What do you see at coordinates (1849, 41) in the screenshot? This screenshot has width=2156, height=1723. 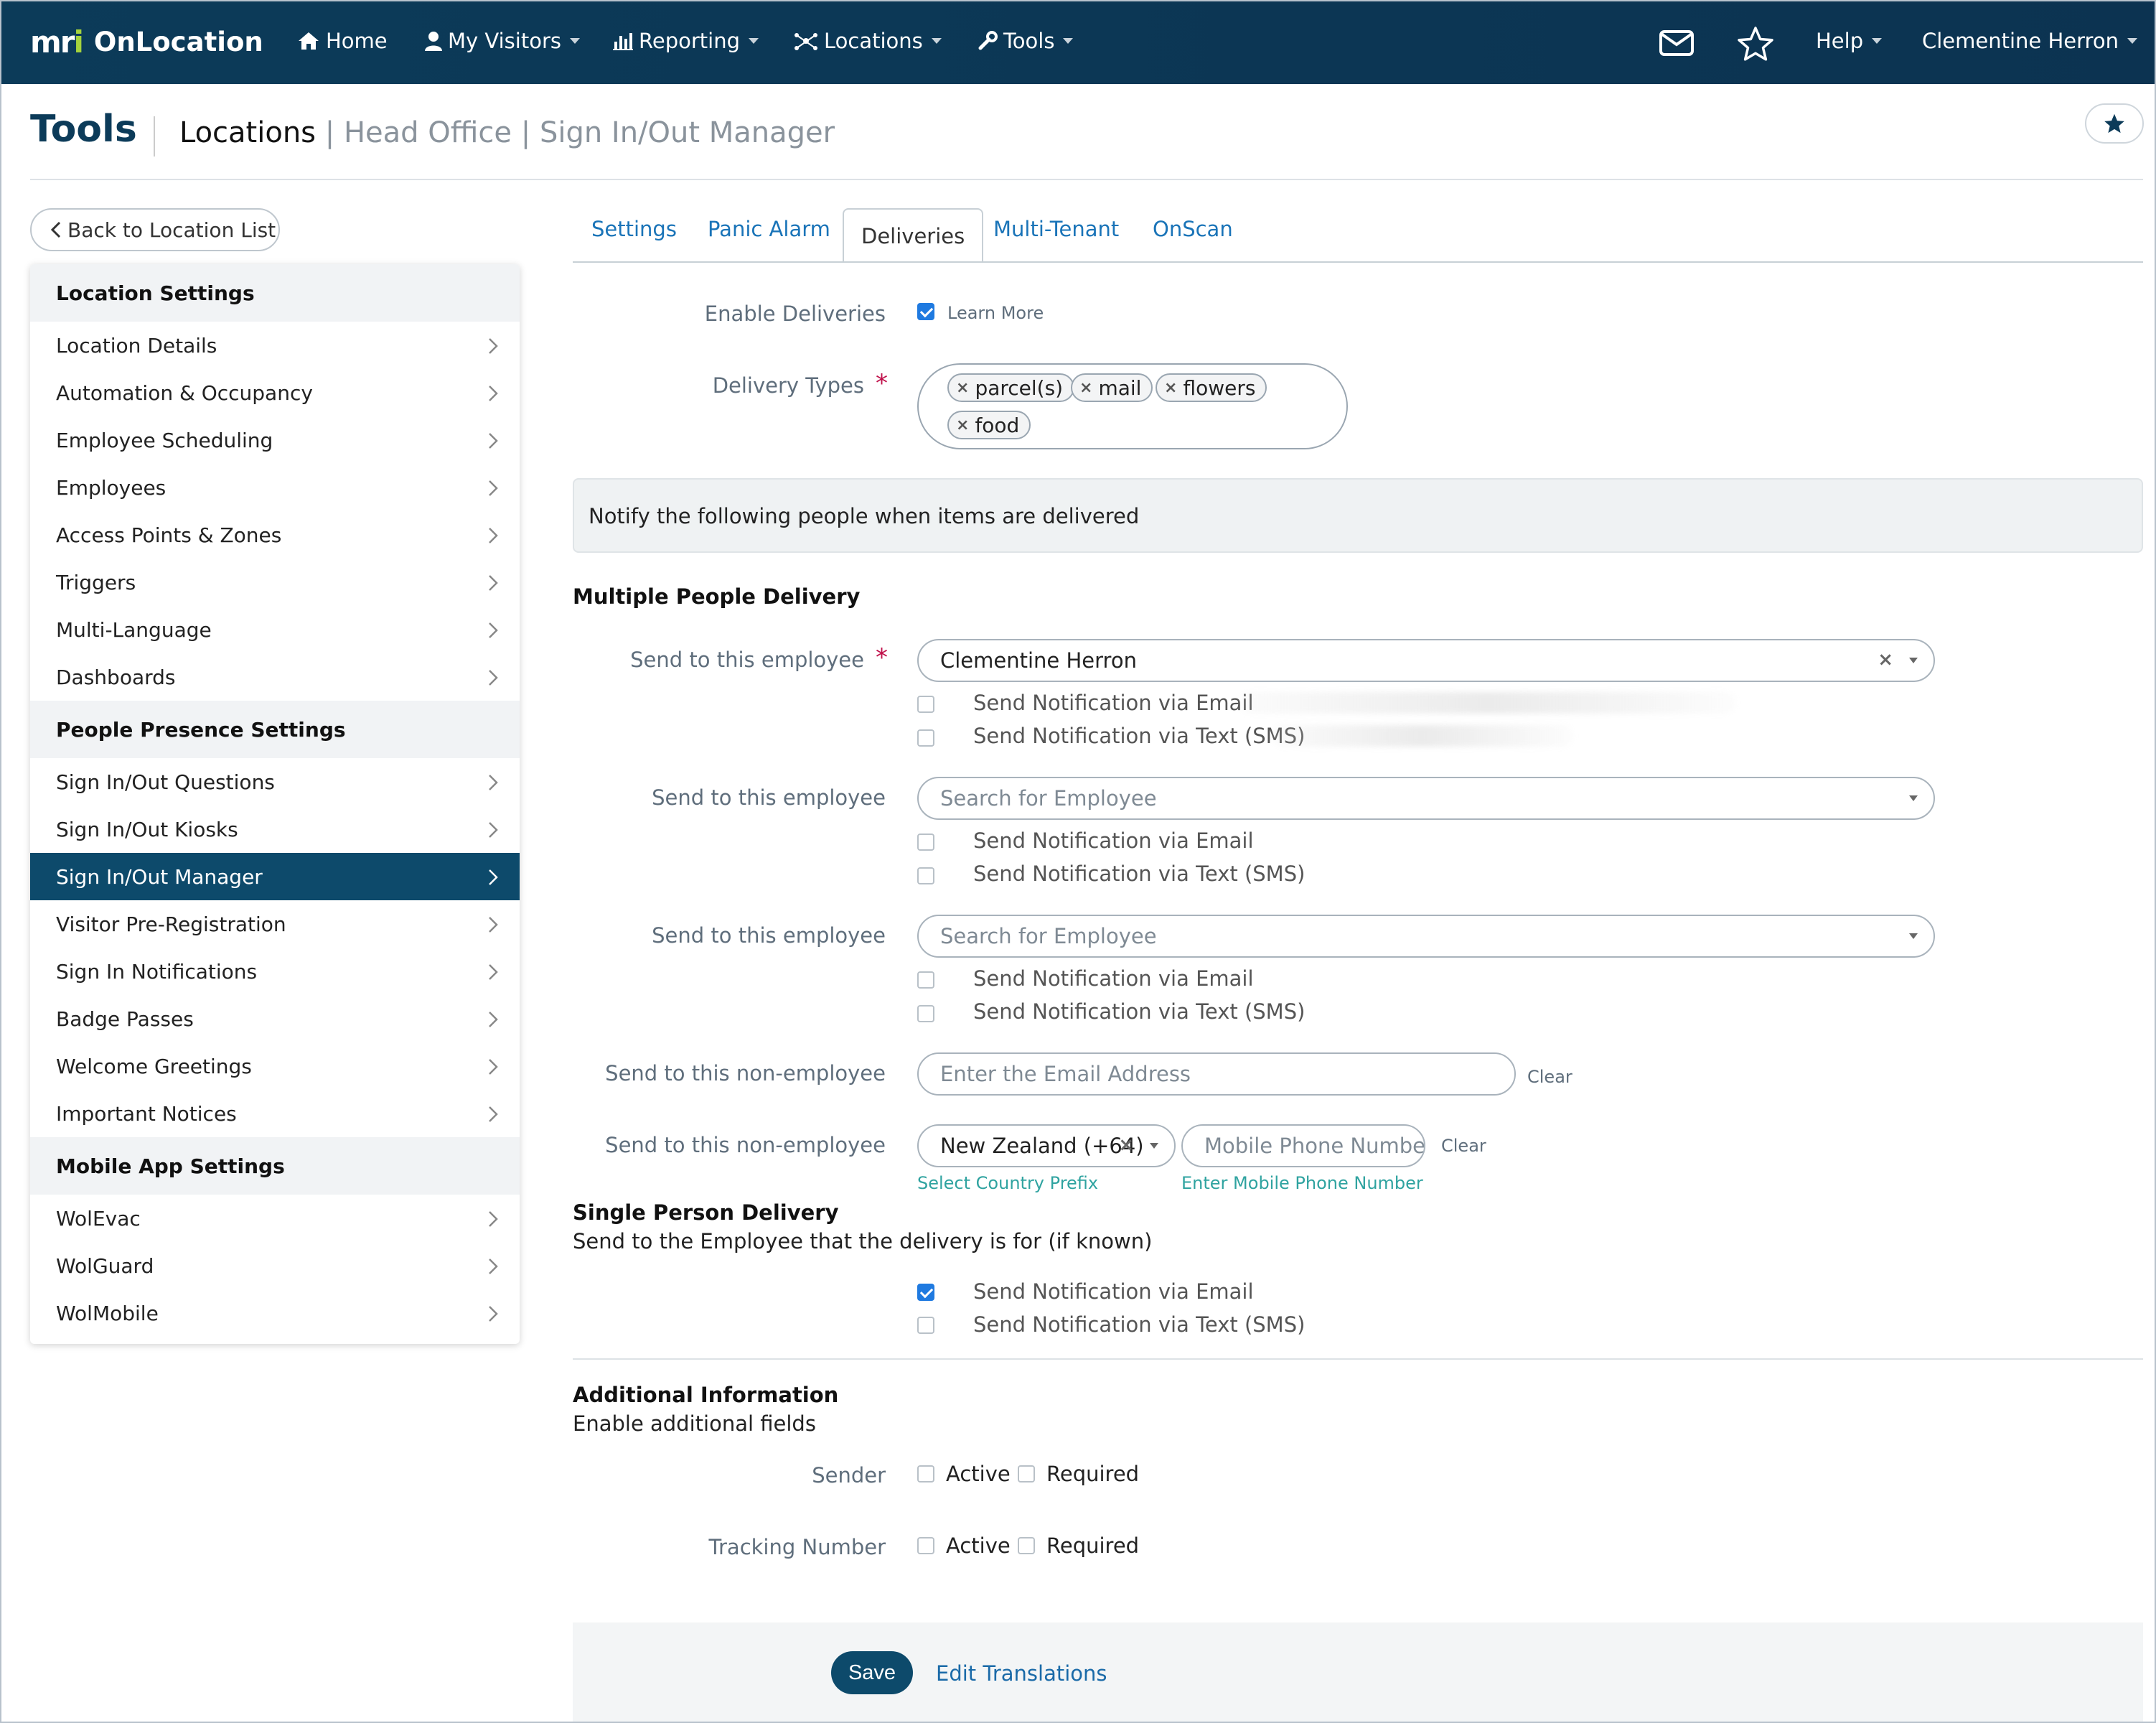 I see `nav-help: Help` at bounding box center [1849, 41].